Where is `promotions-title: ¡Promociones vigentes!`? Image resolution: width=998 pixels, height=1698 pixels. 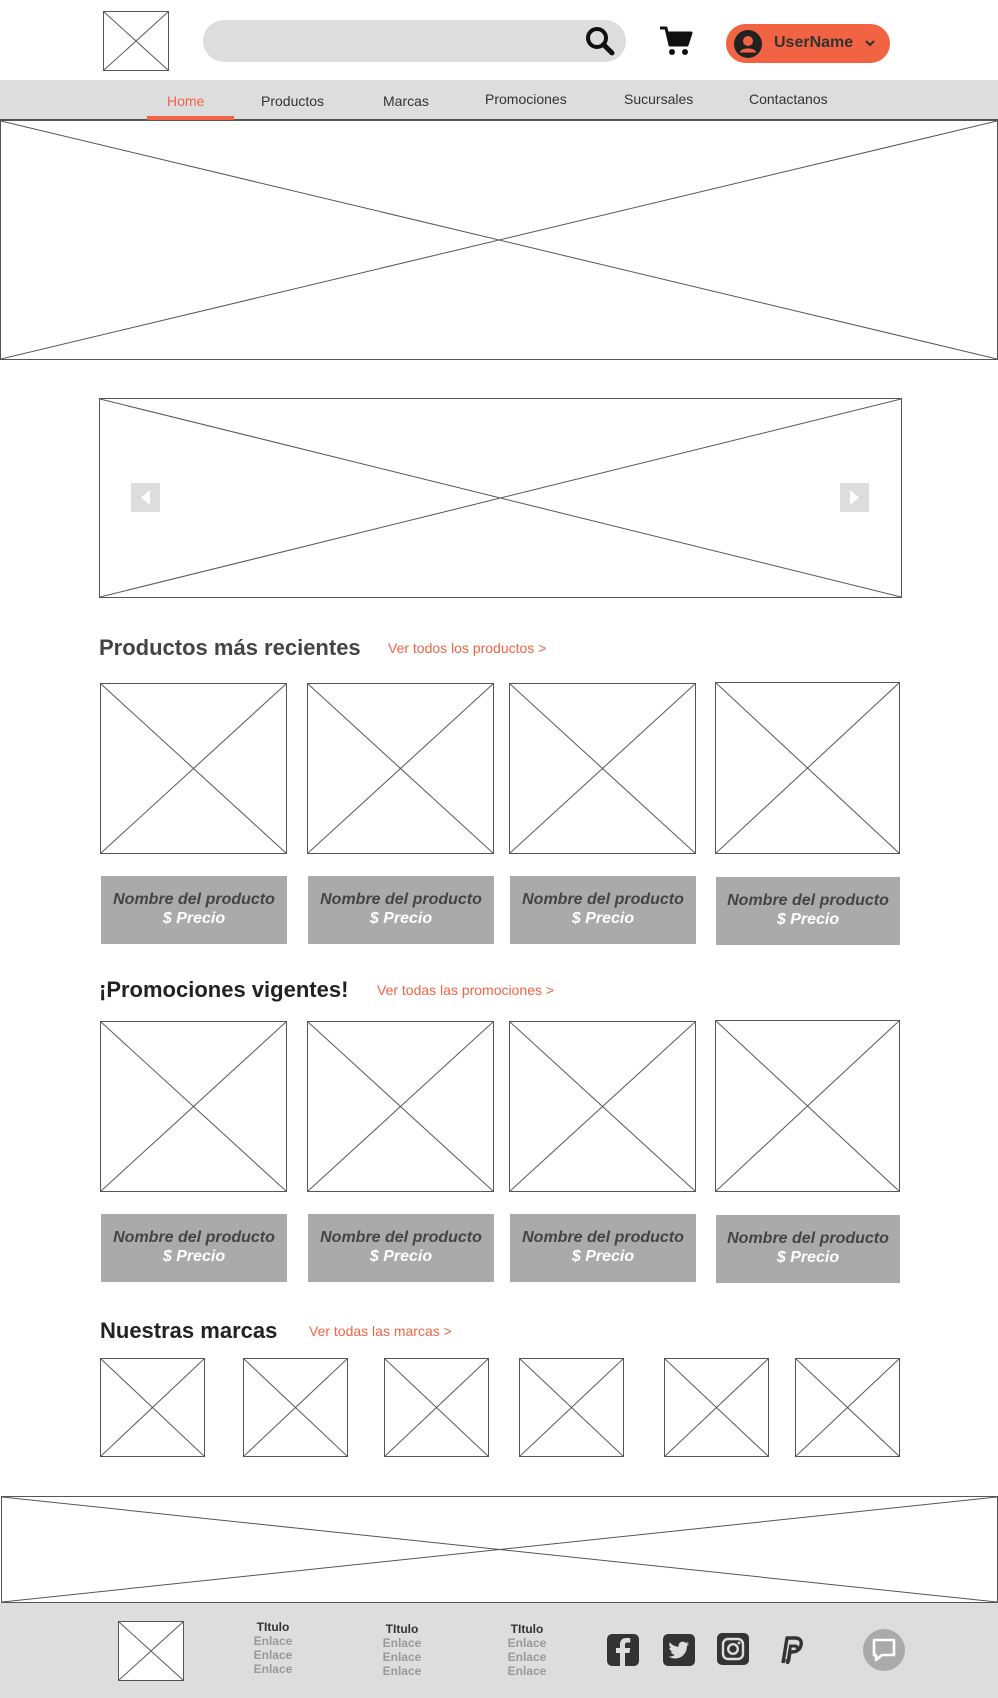 promotions-title: ¡Promociones vigentes! is located at coordinates (224, 989).